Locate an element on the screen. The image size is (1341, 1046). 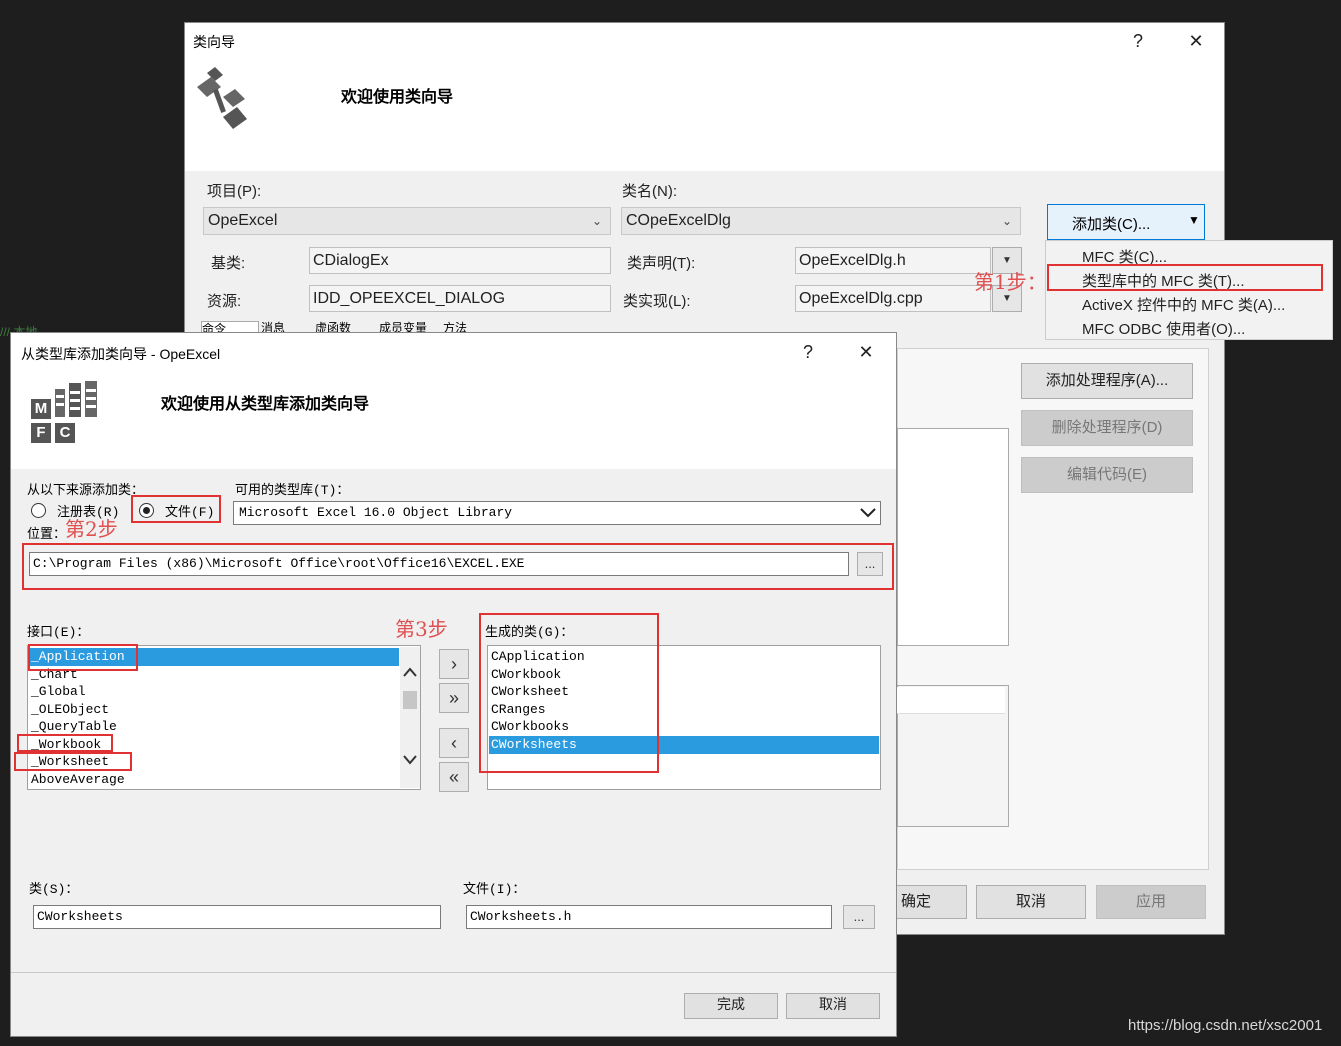
project-combo: OpeExcel ⌄ is located at coordinates (407, 221).